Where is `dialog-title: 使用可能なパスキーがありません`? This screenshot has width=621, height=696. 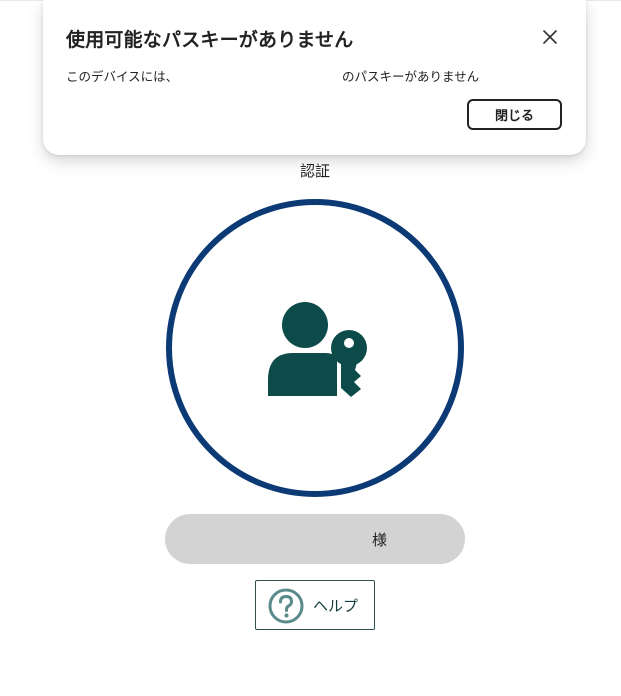
dialog-title: 使用可能なパスキーがありません is located at coordinates (210, 40).